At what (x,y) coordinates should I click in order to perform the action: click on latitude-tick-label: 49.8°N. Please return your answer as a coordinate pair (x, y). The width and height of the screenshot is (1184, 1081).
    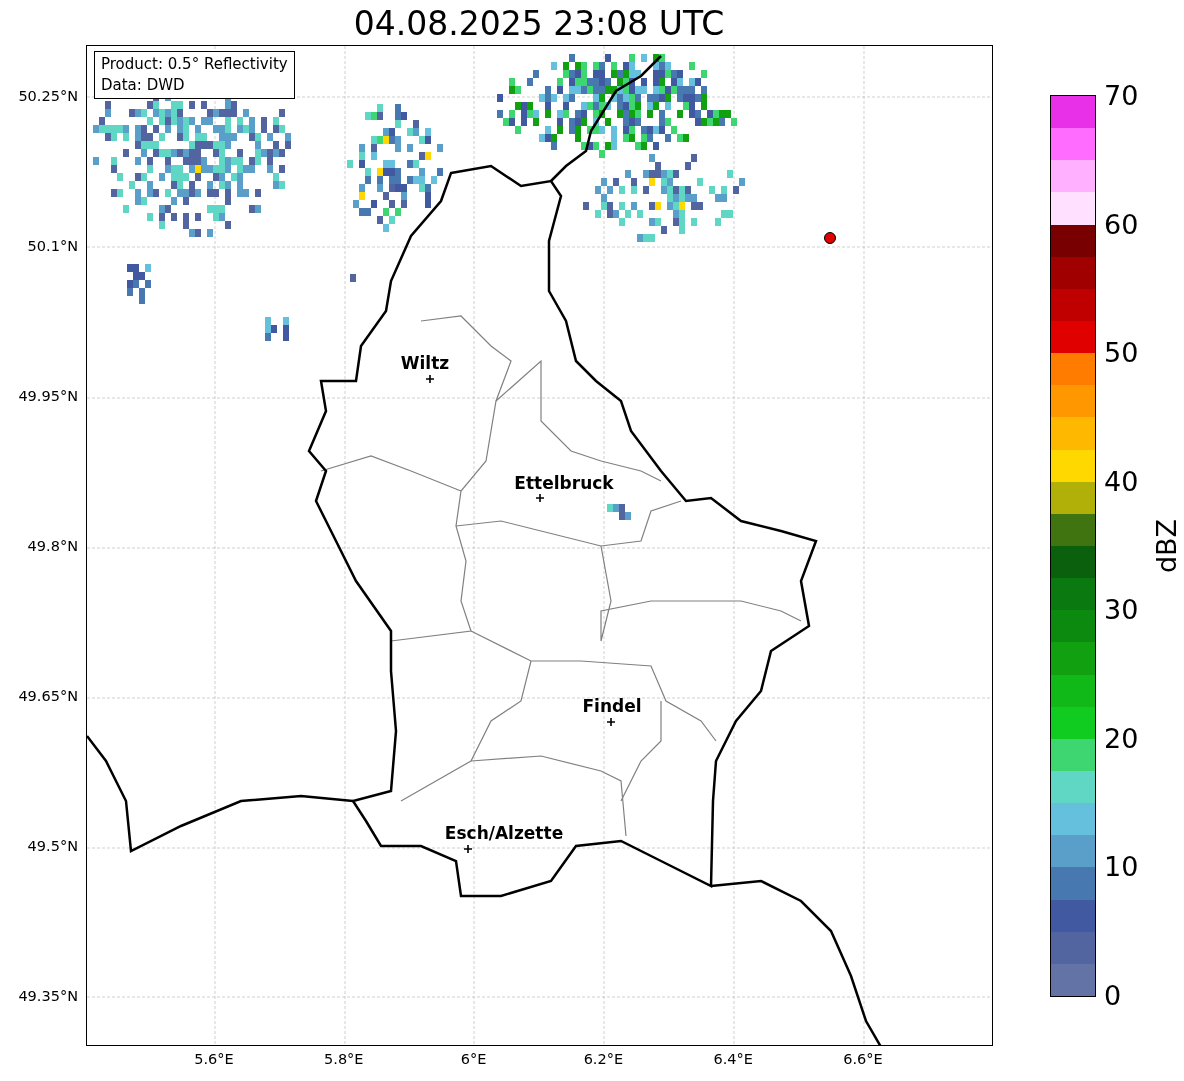
    Looking at the image, I should click on (52, 546).